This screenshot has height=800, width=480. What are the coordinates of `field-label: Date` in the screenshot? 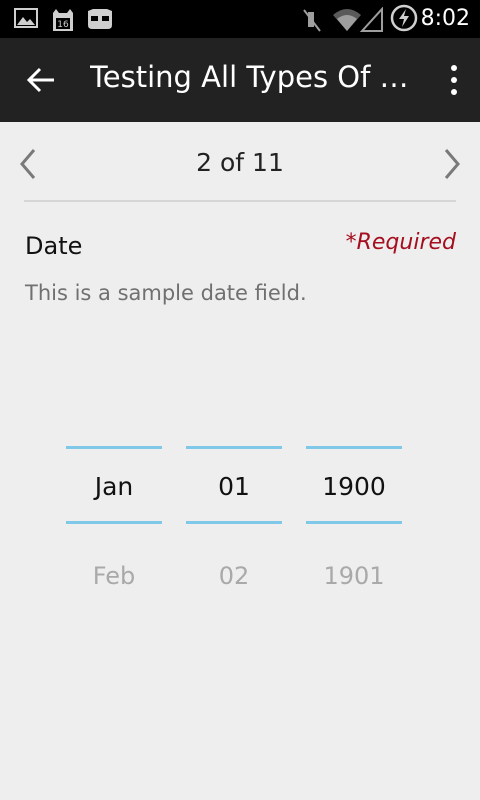 It's located at (54, 246).